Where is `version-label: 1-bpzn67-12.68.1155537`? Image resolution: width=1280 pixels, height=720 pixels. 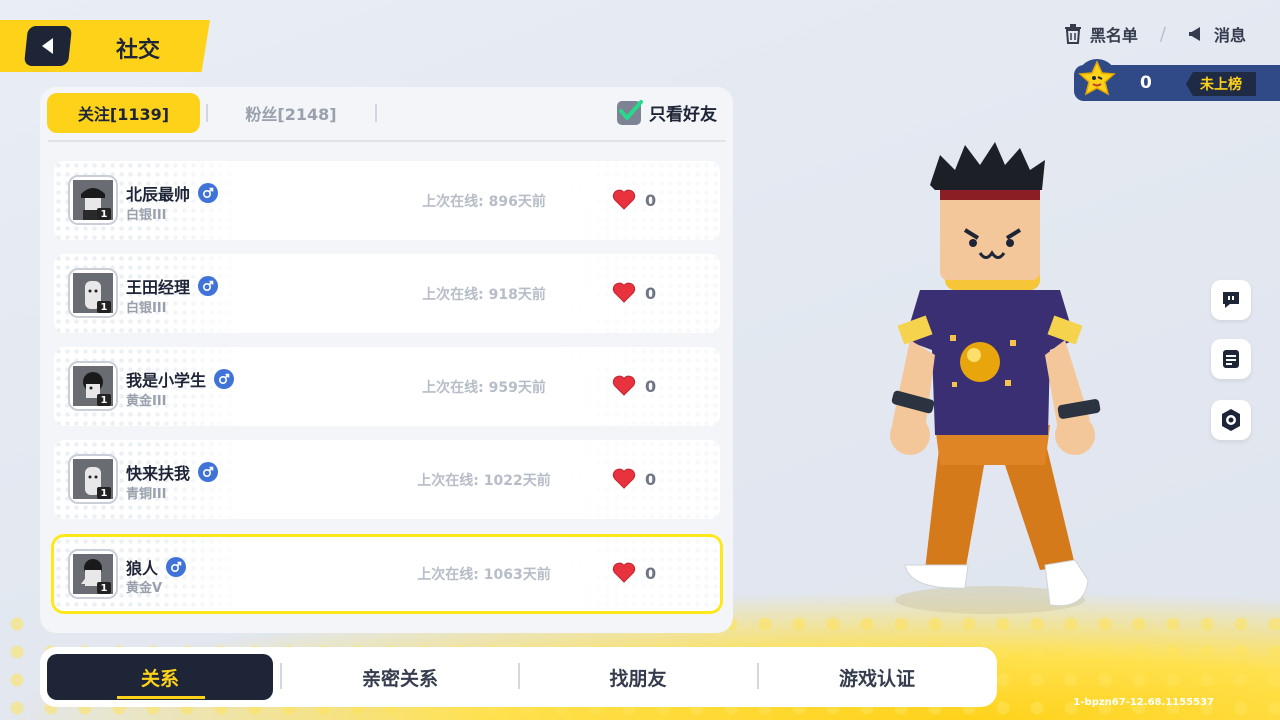 version-label: 1-bpzn67-12.68.1155537 is located at coordinates (1143, 702).